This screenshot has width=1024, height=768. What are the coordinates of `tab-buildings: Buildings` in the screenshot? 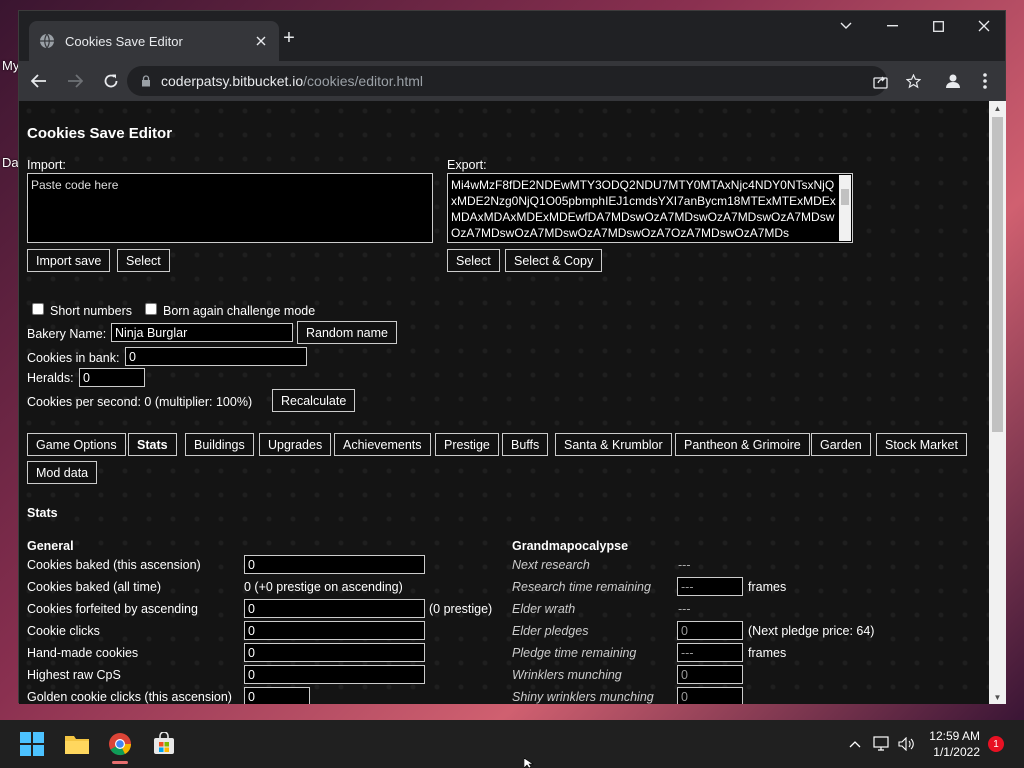 It's located at (219, 444).